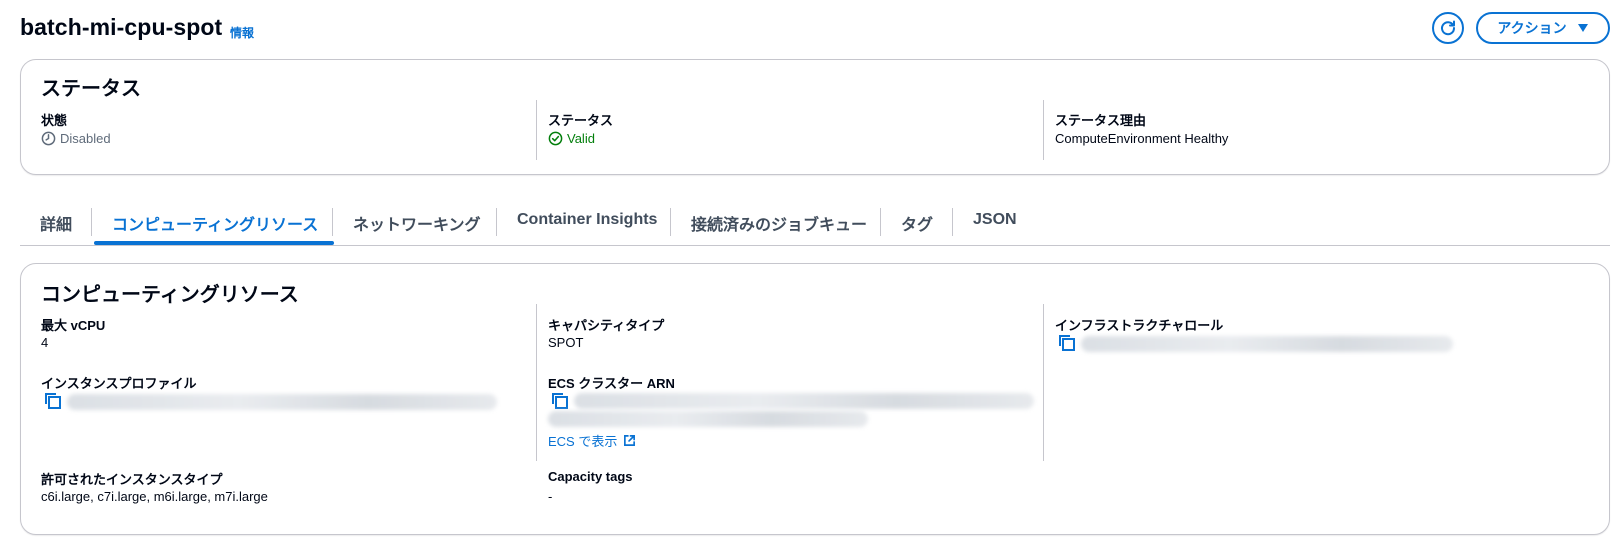 This screenshot has width=1618, height=551. What do you see at coordinates (282, 402) in the screenshot?
I see `redacted-instance-profile-arn` at bounding box center [282, 402].